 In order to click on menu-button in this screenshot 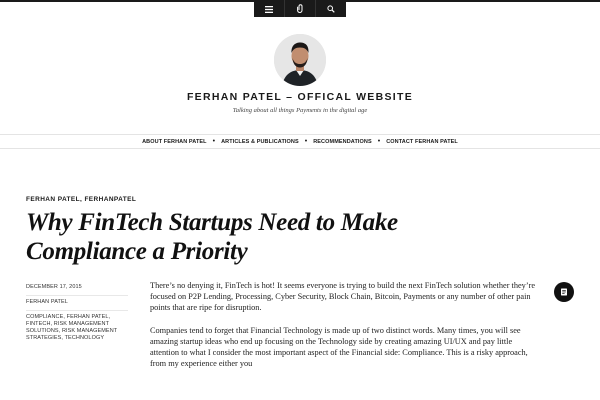, I will do `click(269, 8)`.